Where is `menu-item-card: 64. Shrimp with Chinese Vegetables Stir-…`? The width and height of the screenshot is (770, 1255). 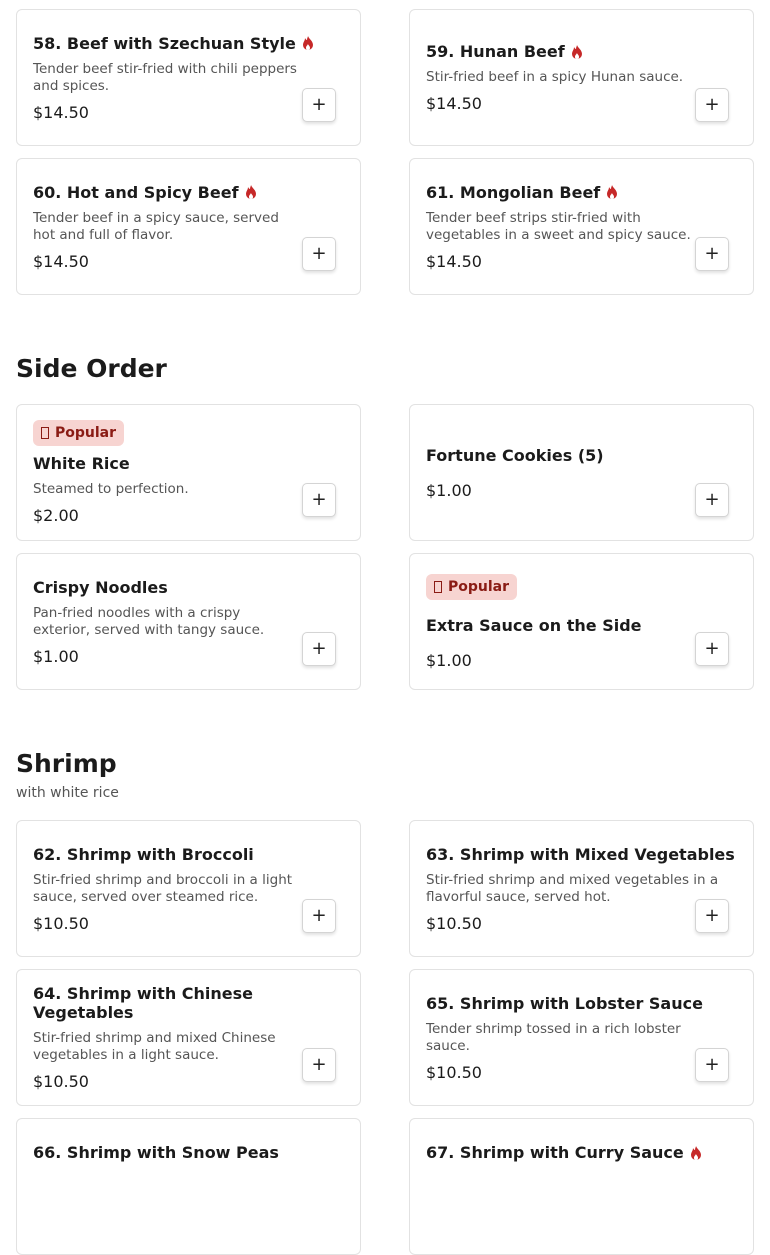 menu-item-card: 64. Shrimp with Chinese Vegetables Stir-… is located at coordinates (188, 1037).